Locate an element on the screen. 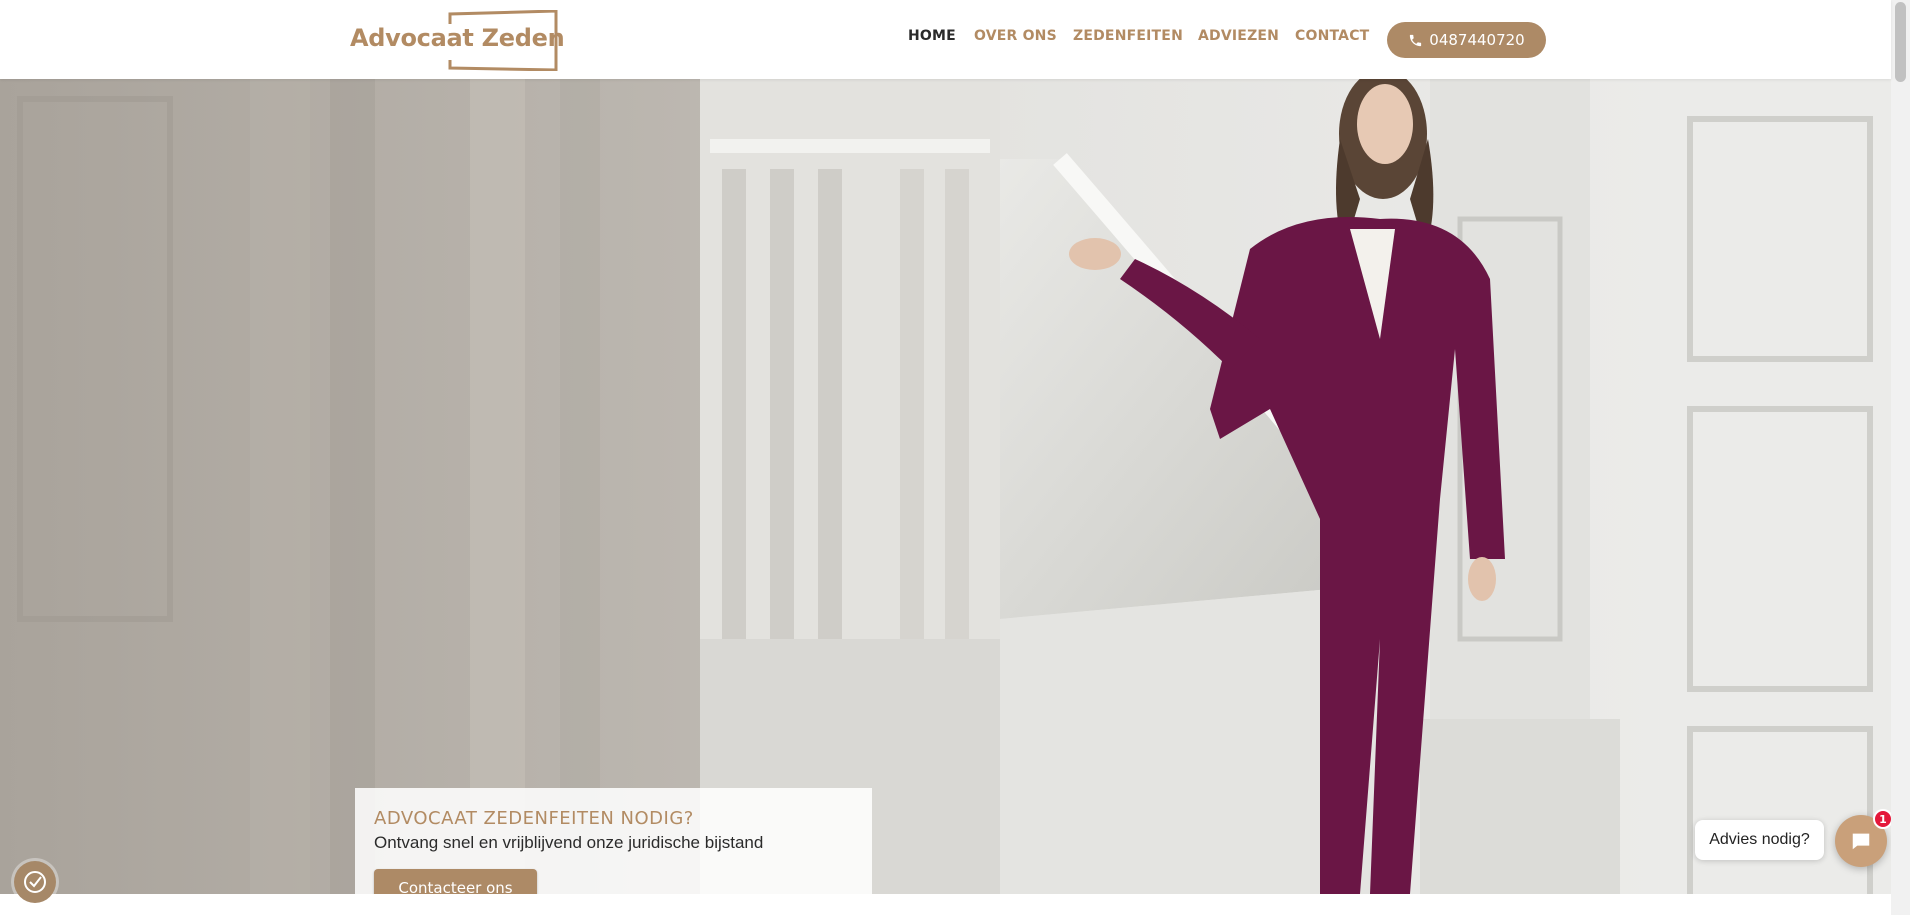 This screenshot has height=915, width=1910. chat-notification-badge: 1 is located at coordinates (1883, 819).